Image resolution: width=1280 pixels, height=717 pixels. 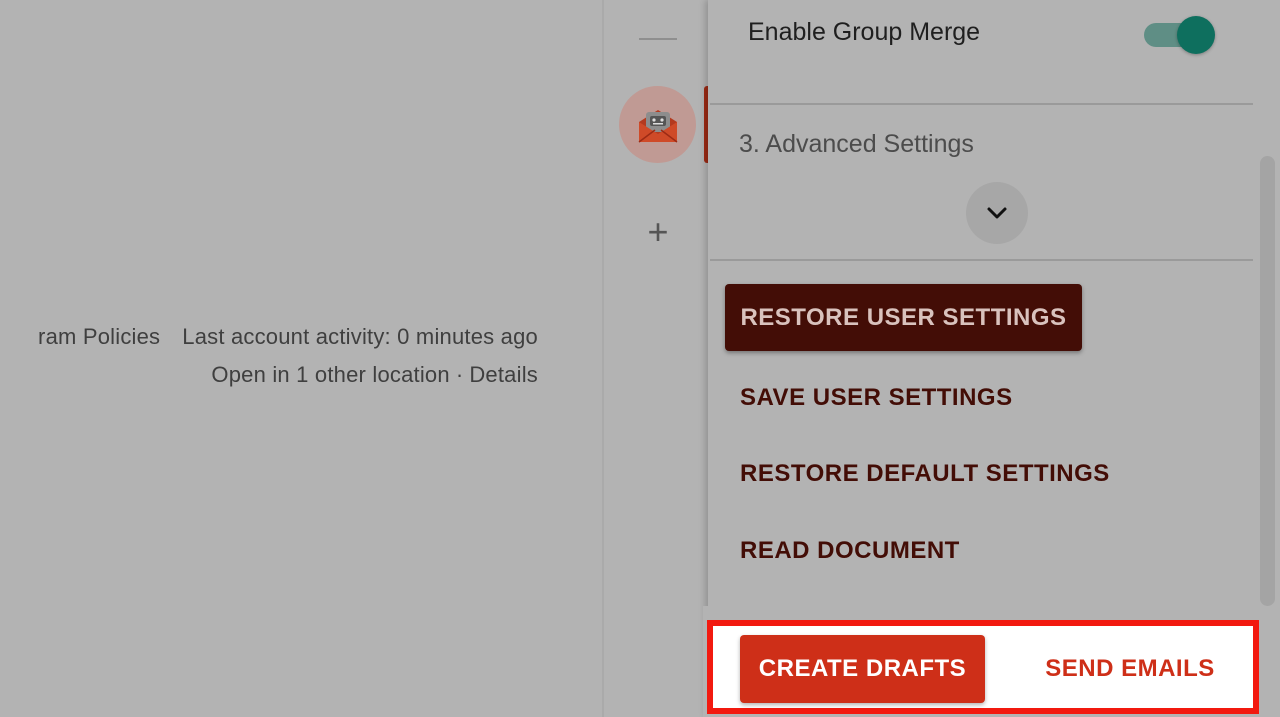 I want to click on strip-separator, so click(x=658, y=39).